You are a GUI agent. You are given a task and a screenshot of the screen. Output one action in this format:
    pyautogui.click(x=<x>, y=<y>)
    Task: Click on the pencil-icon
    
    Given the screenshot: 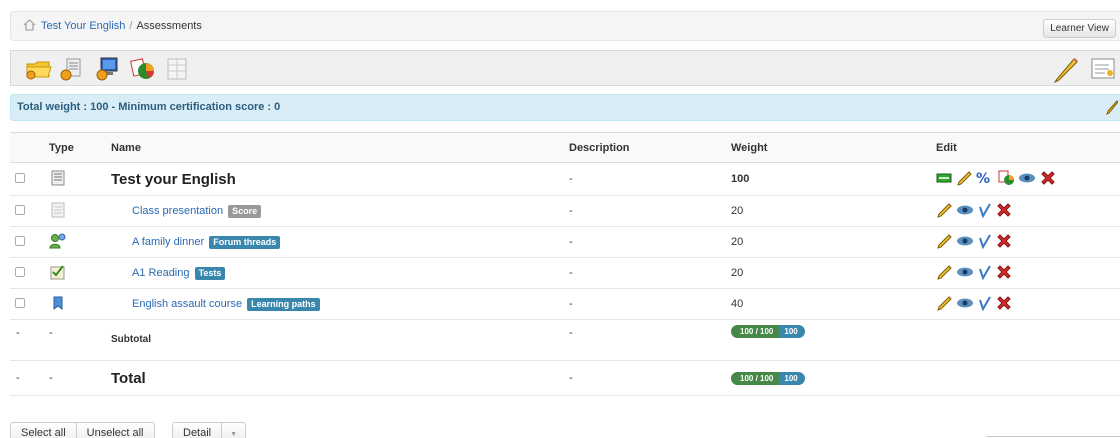 What is the action you would take?
    pyautogui.click(x=1064, y=69)
    